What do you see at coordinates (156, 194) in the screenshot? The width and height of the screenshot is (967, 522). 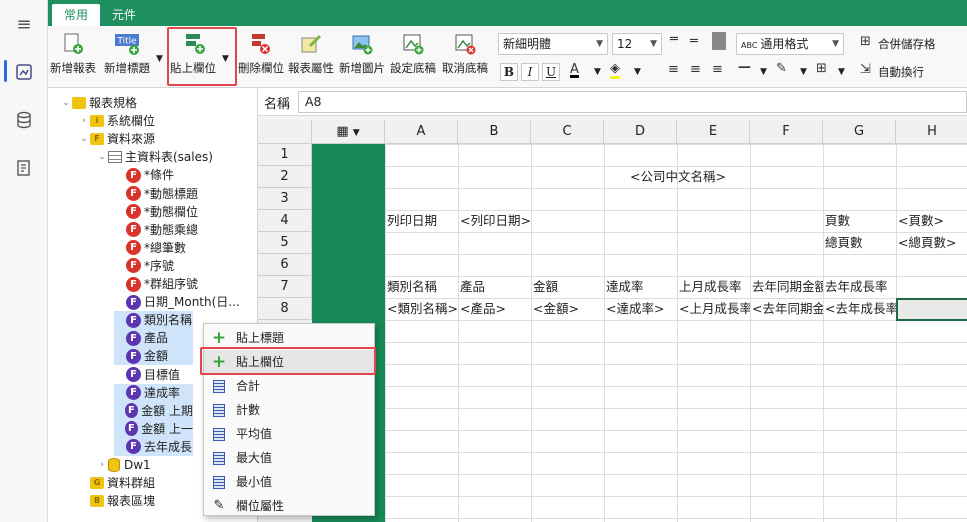 I see `tree-node: F *動態標題` at bounding box center [156, 194].